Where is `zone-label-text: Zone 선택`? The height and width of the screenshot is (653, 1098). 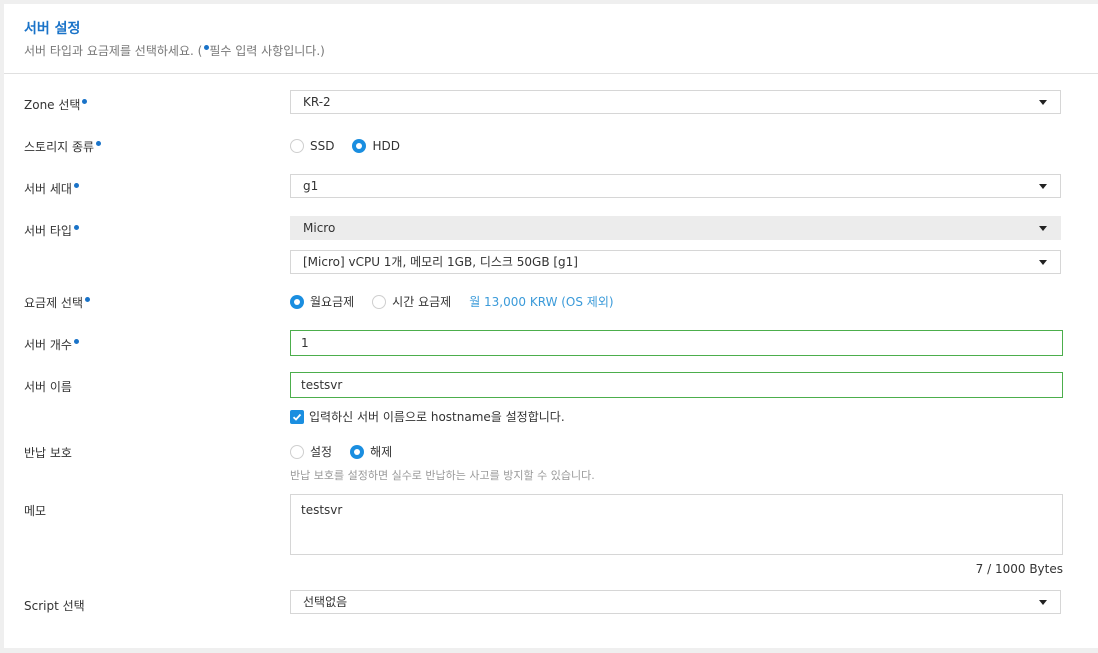
zone-label-text: Zone 선택 is located at coordinates (52, 105).